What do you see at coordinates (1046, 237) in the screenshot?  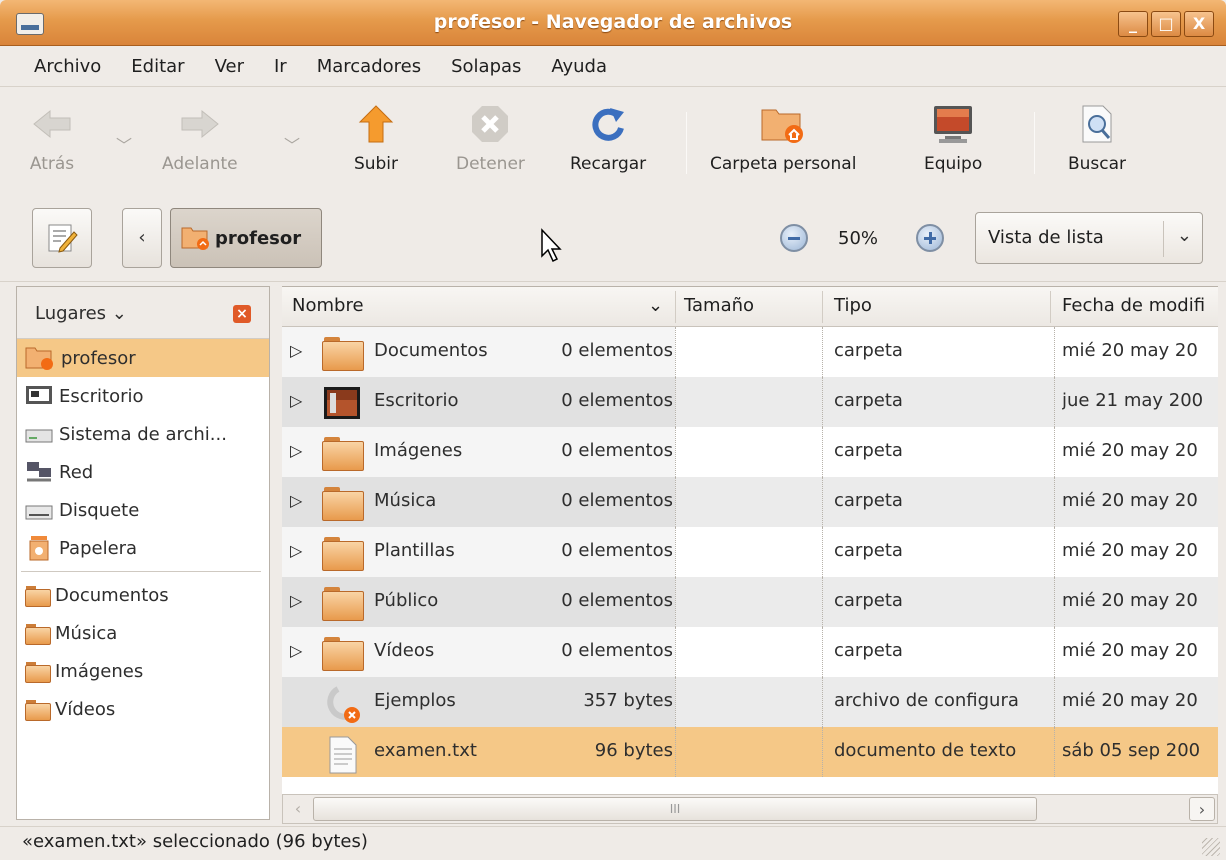 I see `view-mode-value: Vista de lista` at bounding box center [1046, 237].